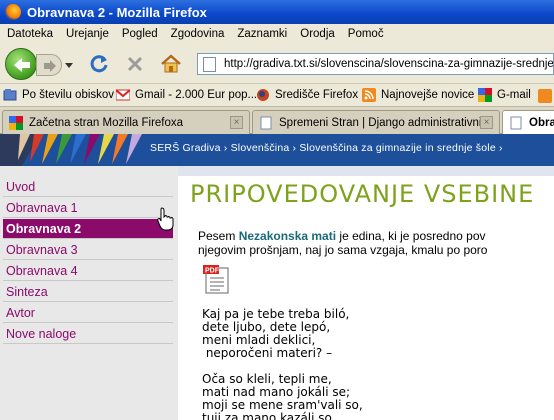 Image resolution: width=554 pixels, height=420 pixels. Describe the element at coordinates (88, 187) in the screenshot. I see `sidebar-item-uvod: Uvod` at that location.